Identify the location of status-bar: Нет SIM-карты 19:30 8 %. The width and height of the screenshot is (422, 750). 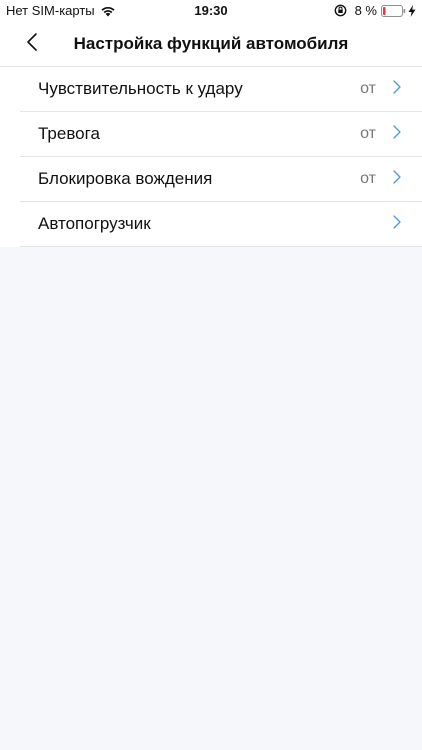
(211, 11).